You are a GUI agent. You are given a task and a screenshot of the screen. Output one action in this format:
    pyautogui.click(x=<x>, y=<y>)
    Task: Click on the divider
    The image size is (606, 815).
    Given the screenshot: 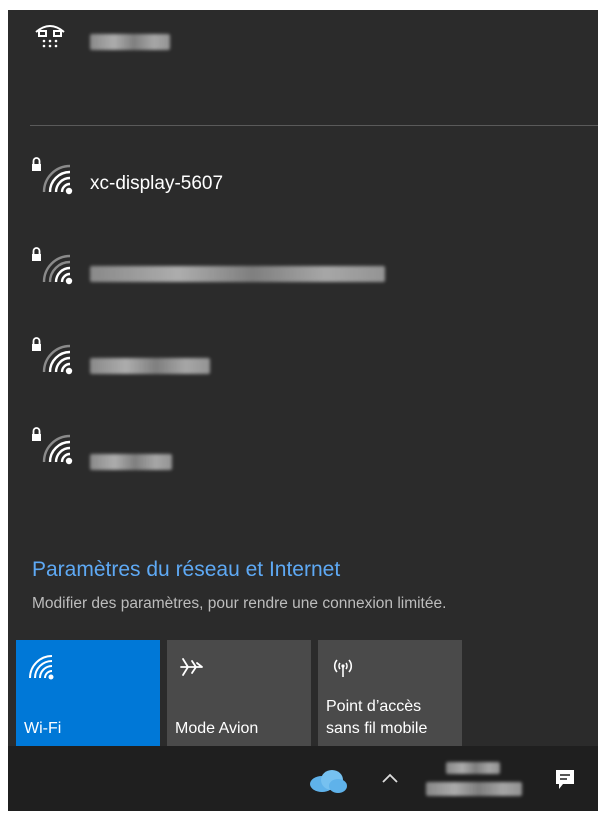 What is the action you would take?
    pyautogui.click(x=314, y=125)
    